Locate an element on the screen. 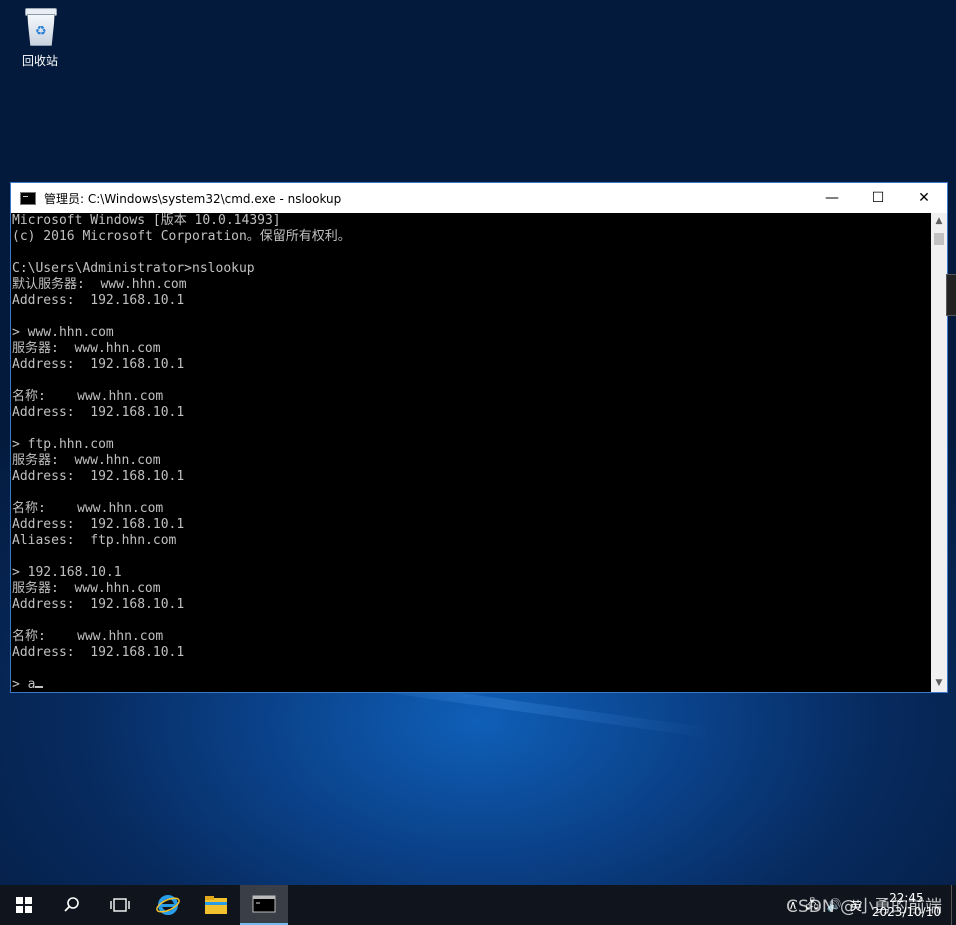  taskbar-cmd is located at coordinates (264, 905).